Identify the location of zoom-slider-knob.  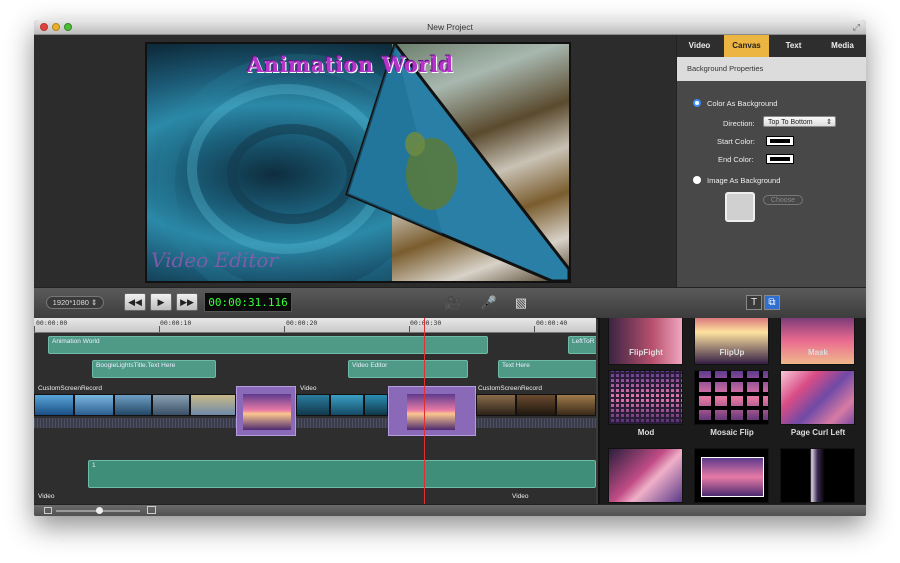
(99, 510).